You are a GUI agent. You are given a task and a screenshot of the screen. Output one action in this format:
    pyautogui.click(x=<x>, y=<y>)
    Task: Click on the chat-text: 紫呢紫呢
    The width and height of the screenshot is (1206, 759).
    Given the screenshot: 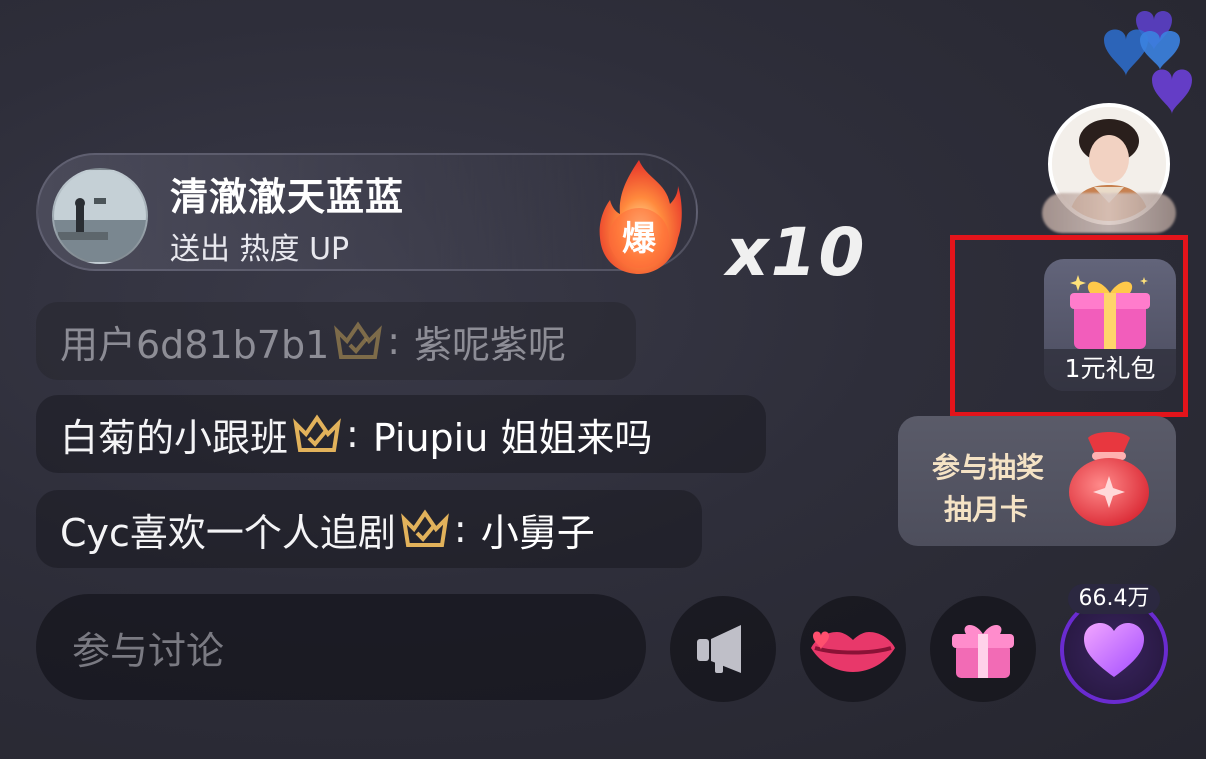 What is the action you would take?
    pyautogui.click(x=490, y=344)
    